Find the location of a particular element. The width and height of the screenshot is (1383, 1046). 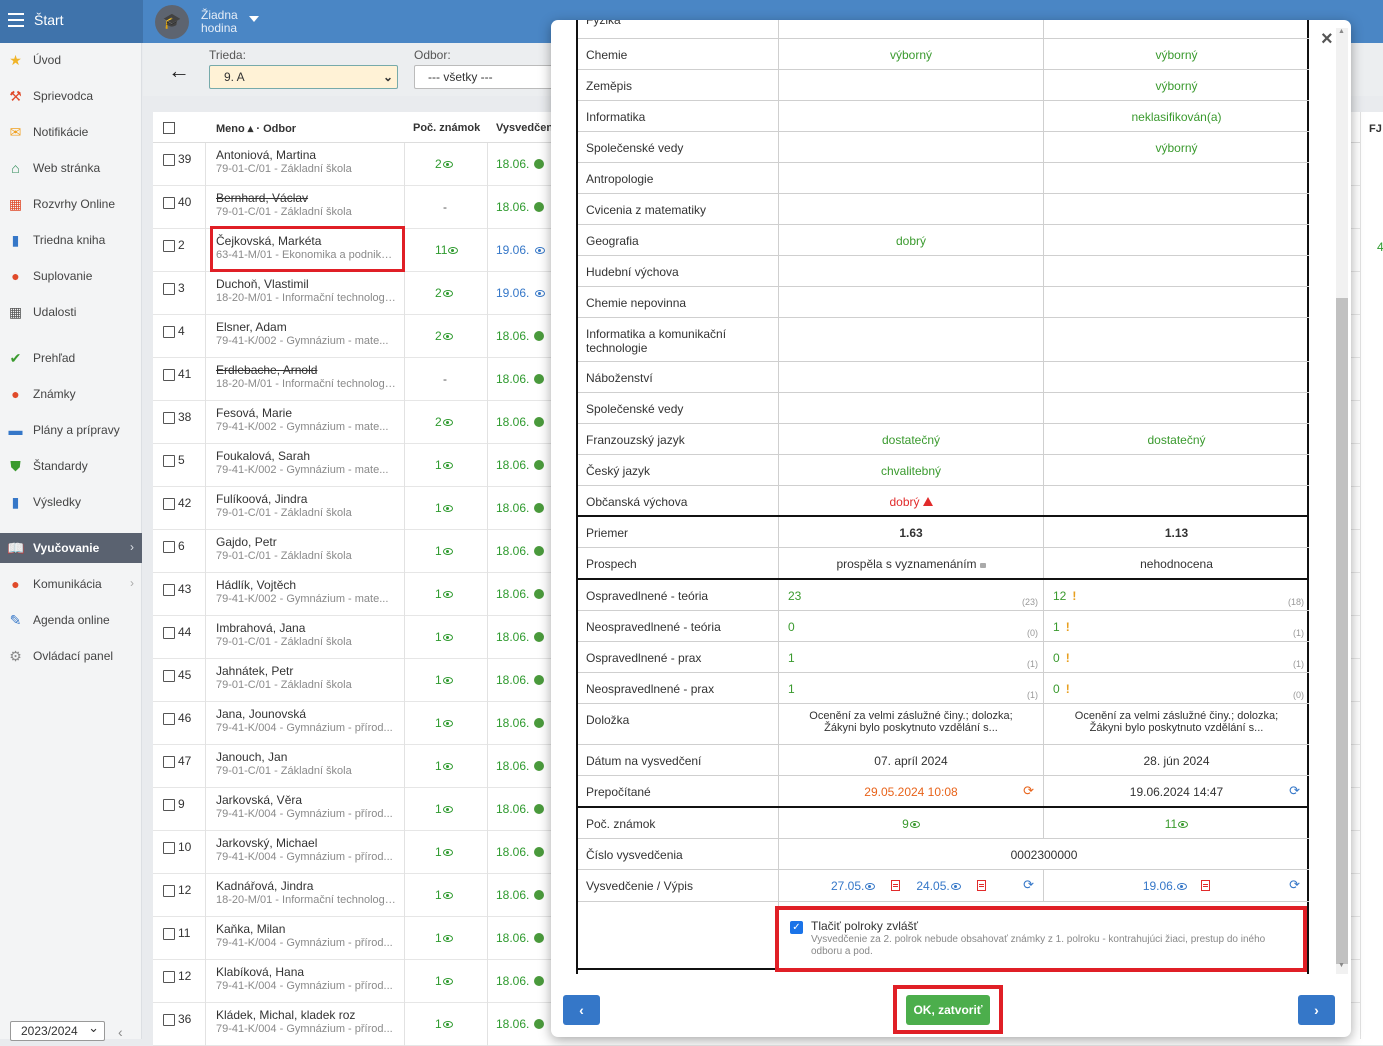

modal-scrollbar: ▲ ▼ is located at coordinates (1342, 501).